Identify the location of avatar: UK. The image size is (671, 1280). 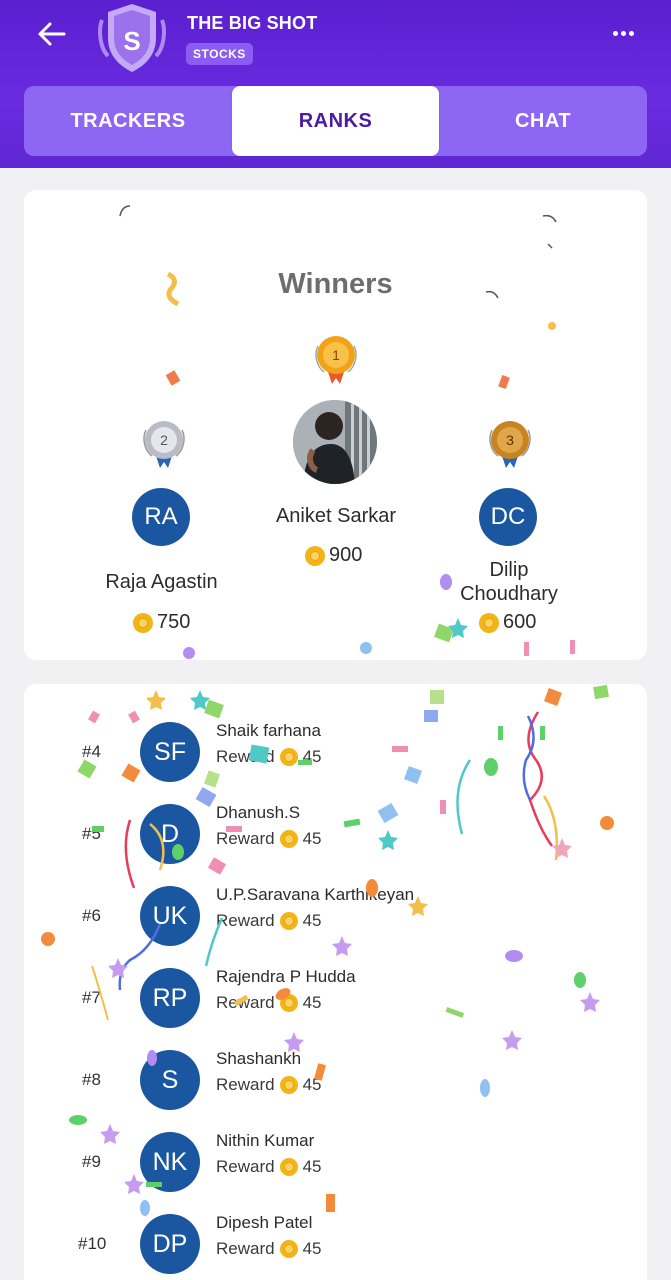
(170, 916).